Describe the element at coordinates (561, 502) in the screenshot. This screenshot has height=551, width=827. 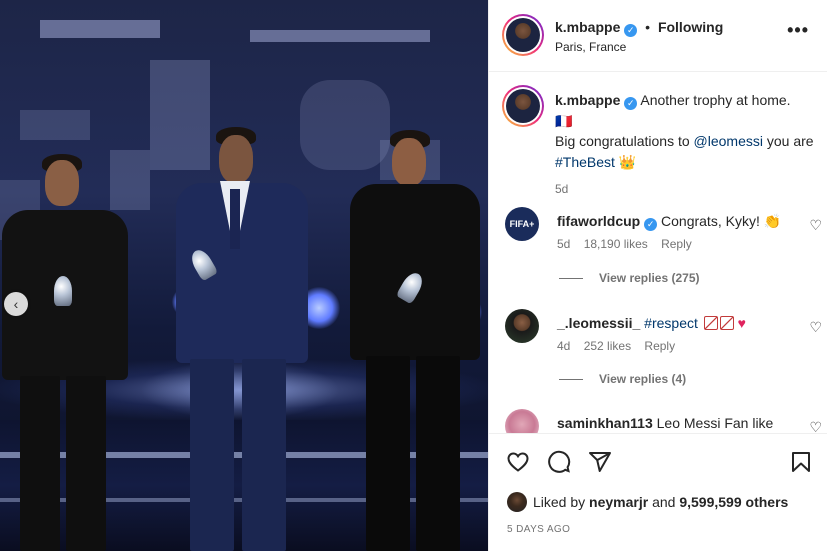
I see `likes-prefix: Liked by` at that location.